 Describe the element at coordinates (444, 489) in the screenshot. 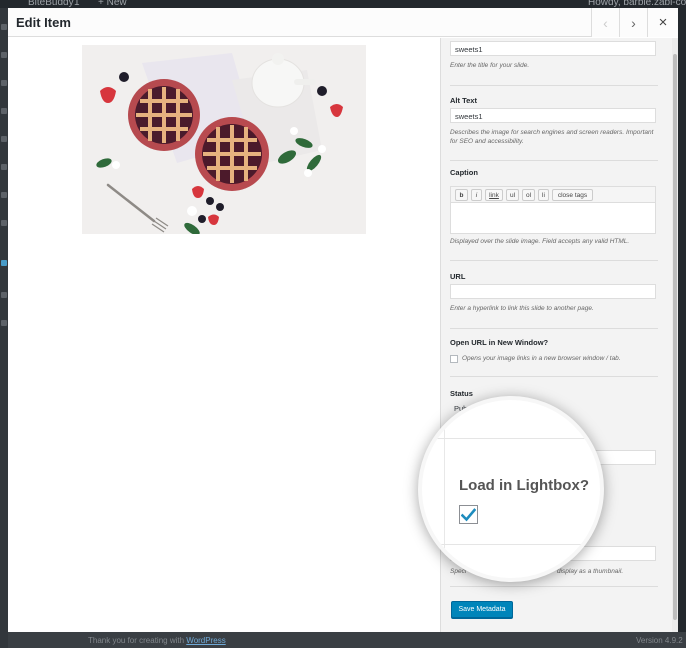

I see `magnified-panel-edge` at that location.